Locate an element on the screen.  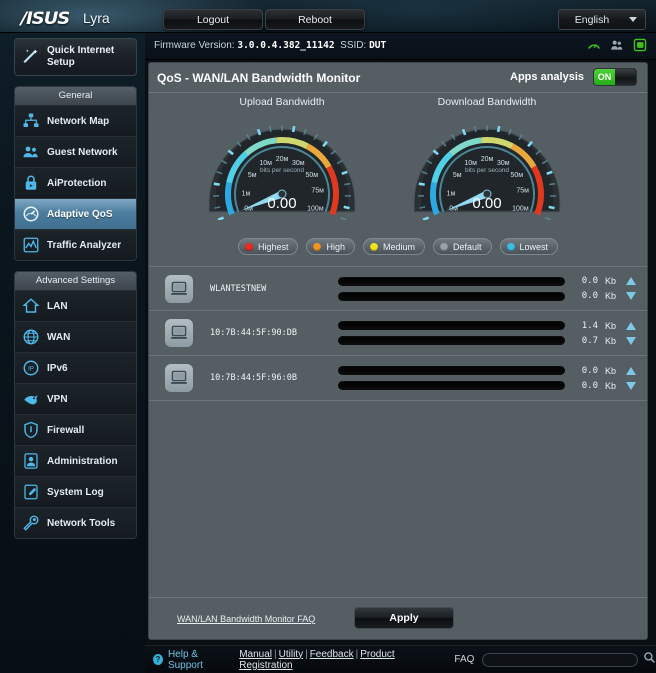
priority-legend: Highest High Medium Default Lowest is located at coordinates (398, 249).